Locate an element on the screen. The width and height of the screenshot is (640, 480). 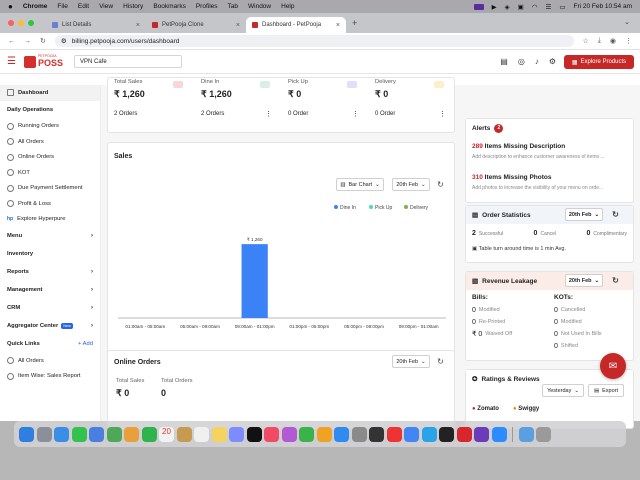
support-chat-button: ✉ is located at coordinates (613, 366).